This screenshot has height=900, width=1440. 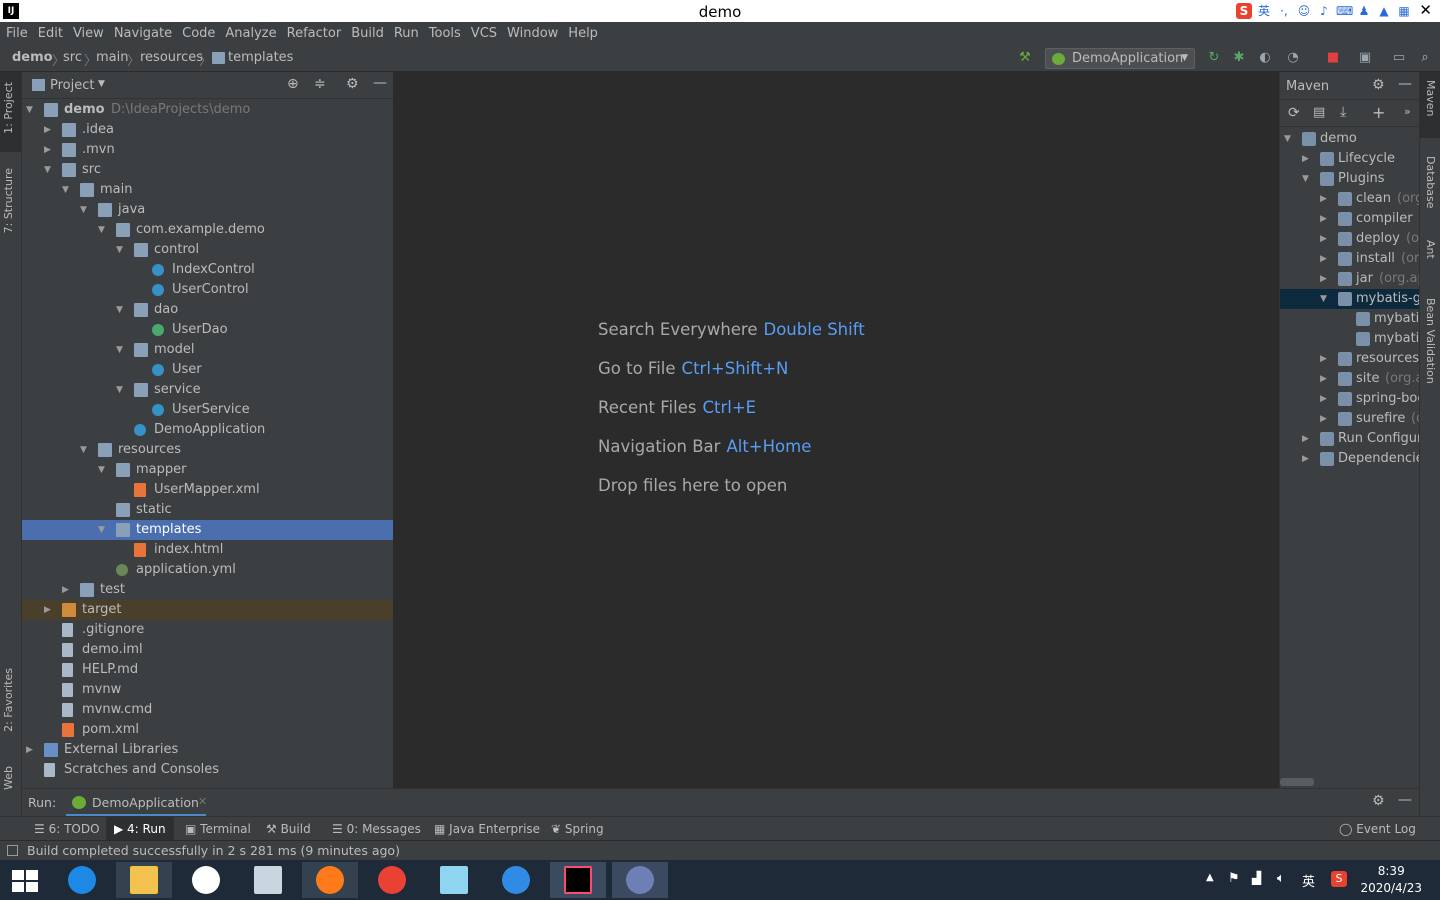 I want to click on maven-item-jar: ▶ jar (org.ap, so click(x=1350, y=279).